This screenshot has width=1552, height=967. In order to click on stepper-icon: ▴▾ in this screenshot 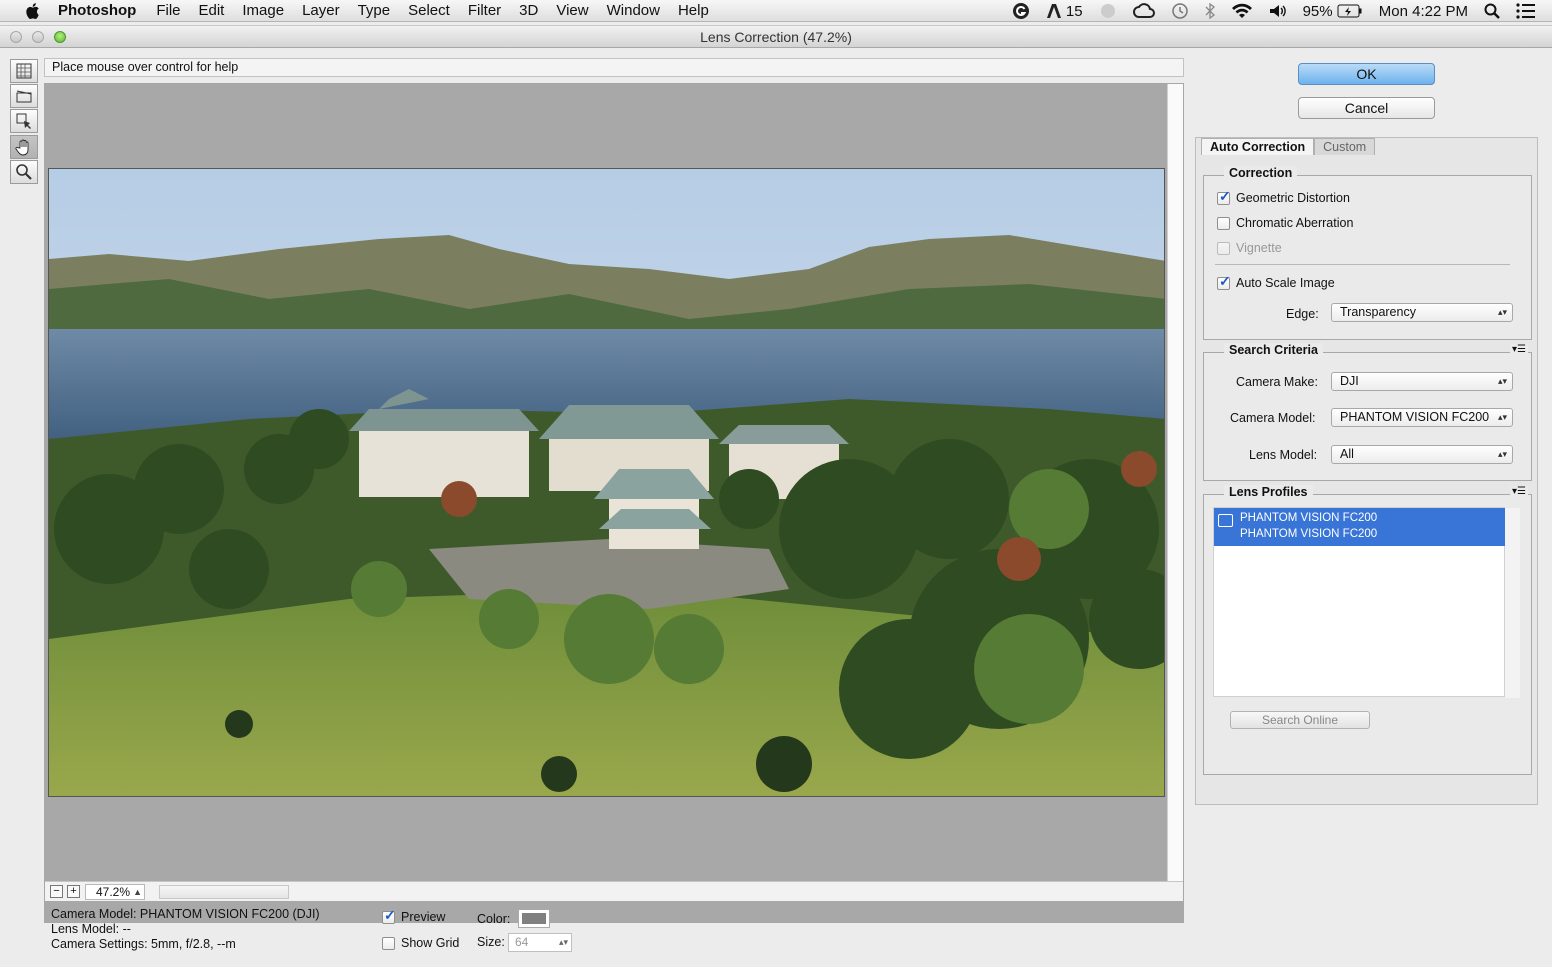, I will do `click(563, 942)`.